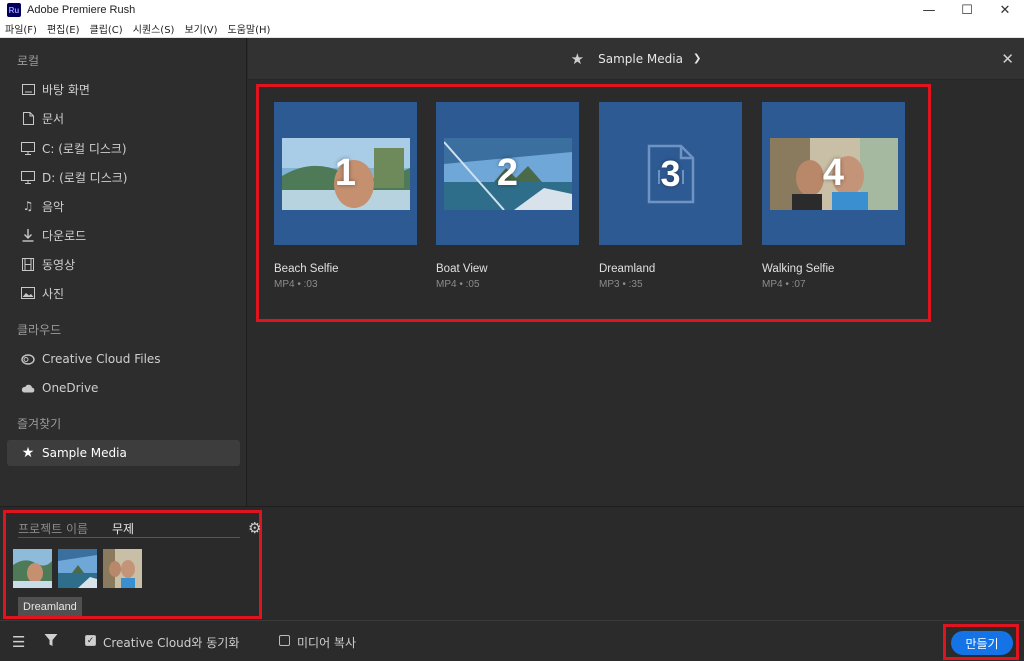 The height and width of the screenshot is (661, 1024). Describe the element at coordinates (254, 528) in the screenshot. I see `gear-icon: ⚙` at that location.